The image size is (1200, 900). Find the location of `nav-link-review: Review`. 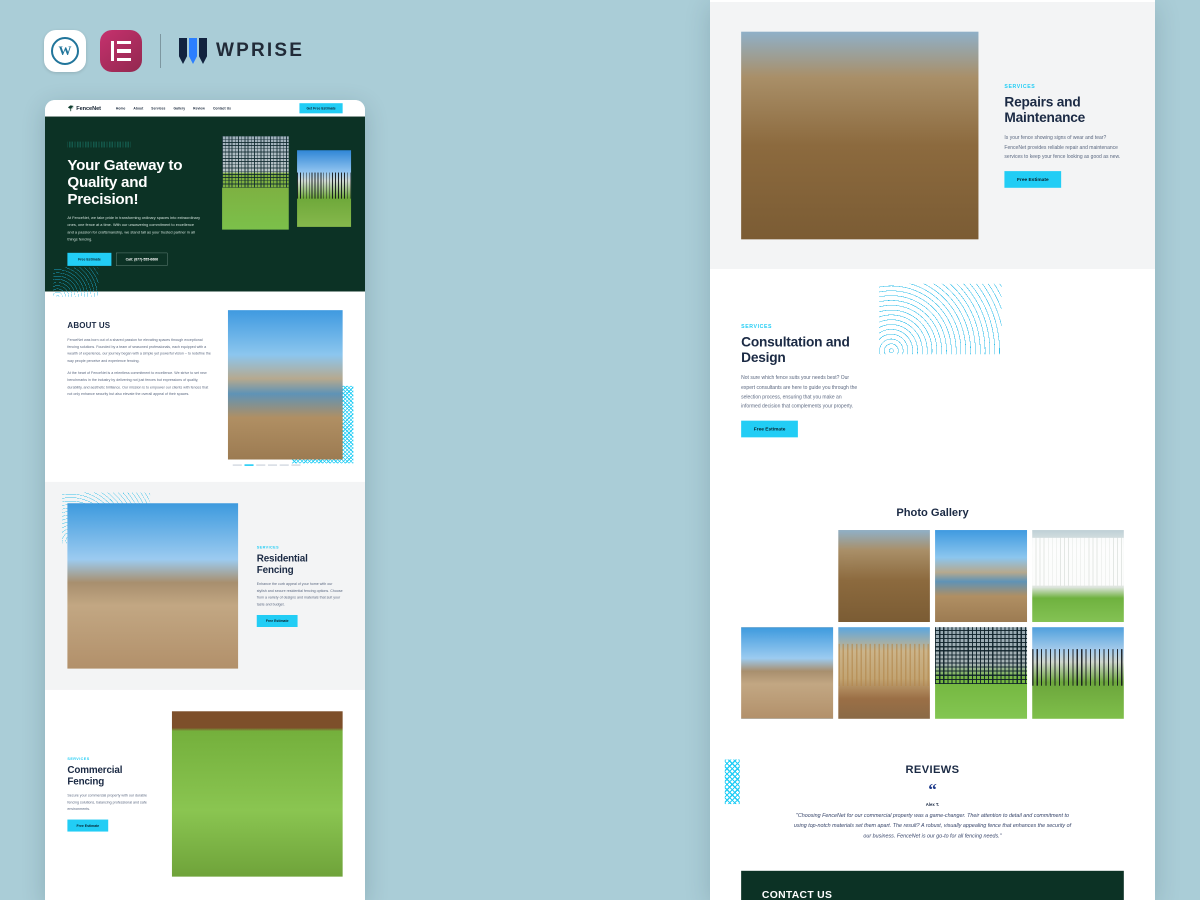

nav-link-review: Review is located at coordinates (199, 108).